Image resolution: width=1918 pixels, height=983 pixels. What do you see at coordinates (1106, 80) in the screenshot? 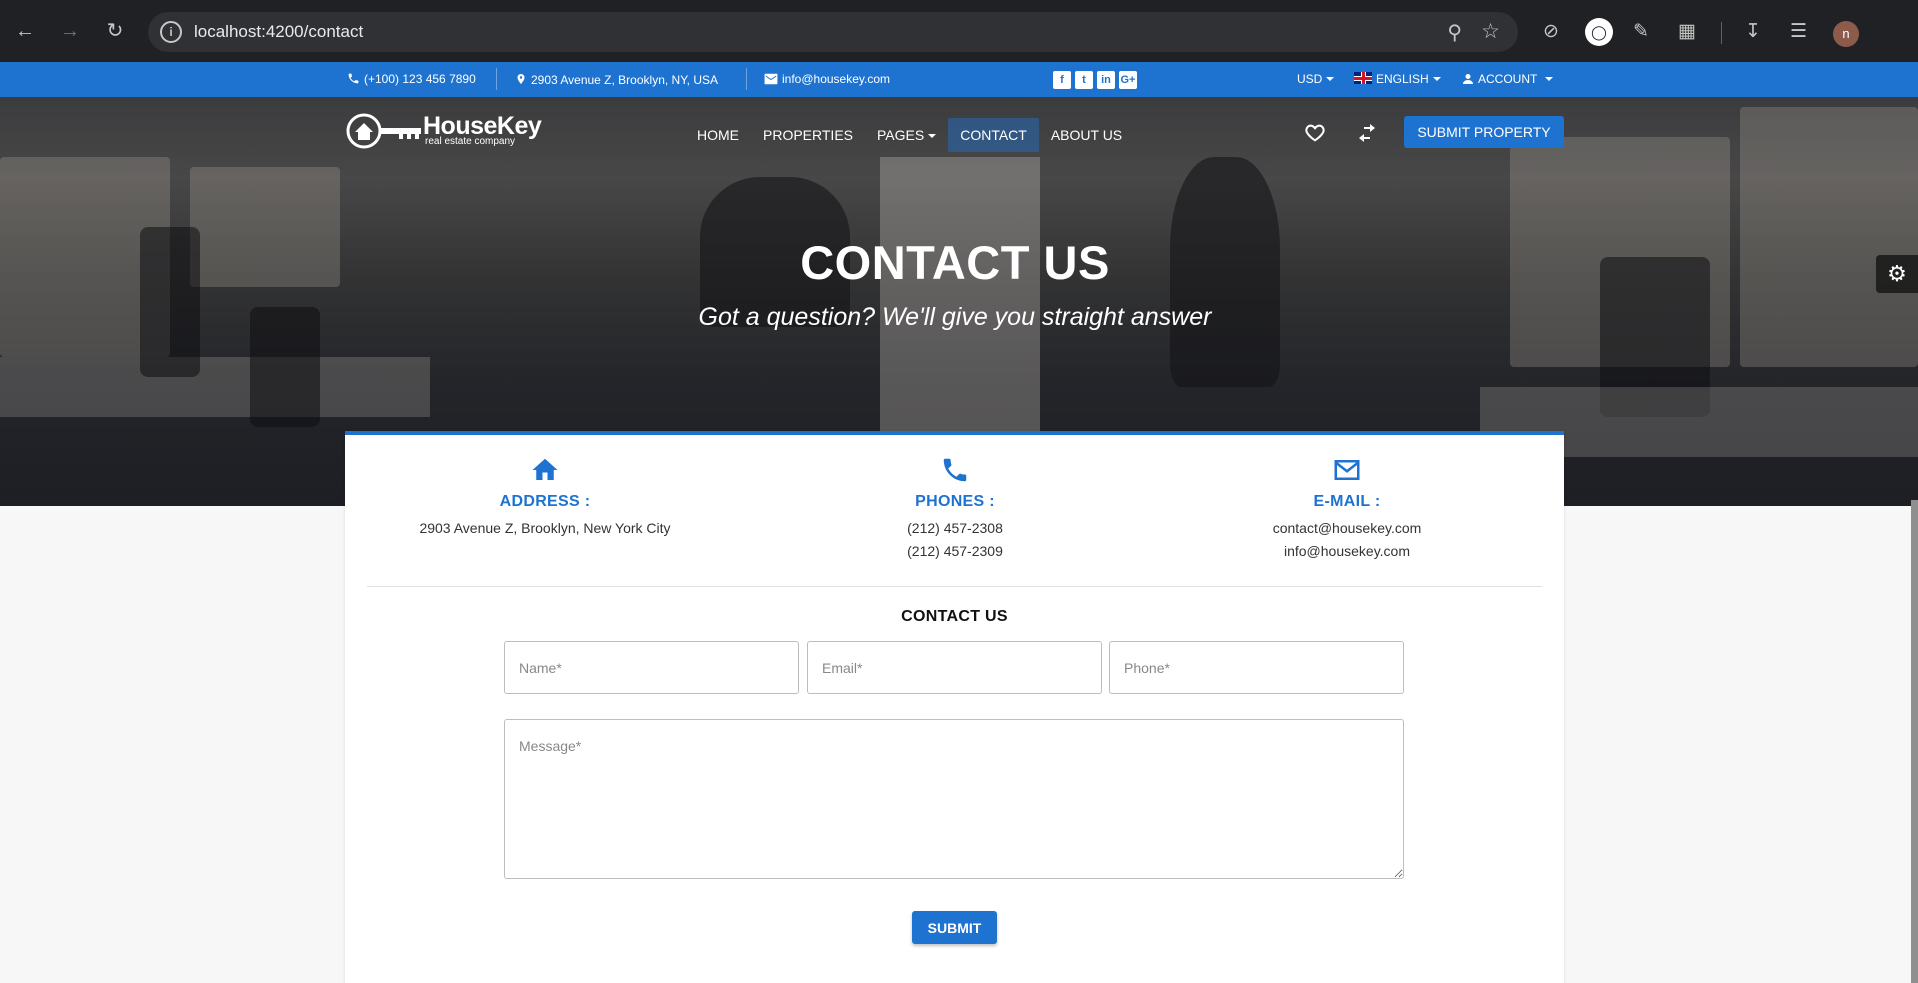
I see `linkedin-icon: in` at bounding box center [1106, 80].